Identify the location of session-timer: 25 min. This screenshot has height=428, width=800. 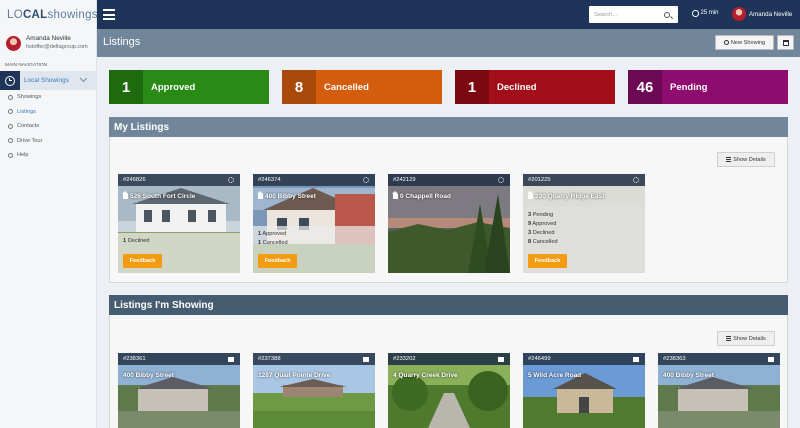
(705, 13).